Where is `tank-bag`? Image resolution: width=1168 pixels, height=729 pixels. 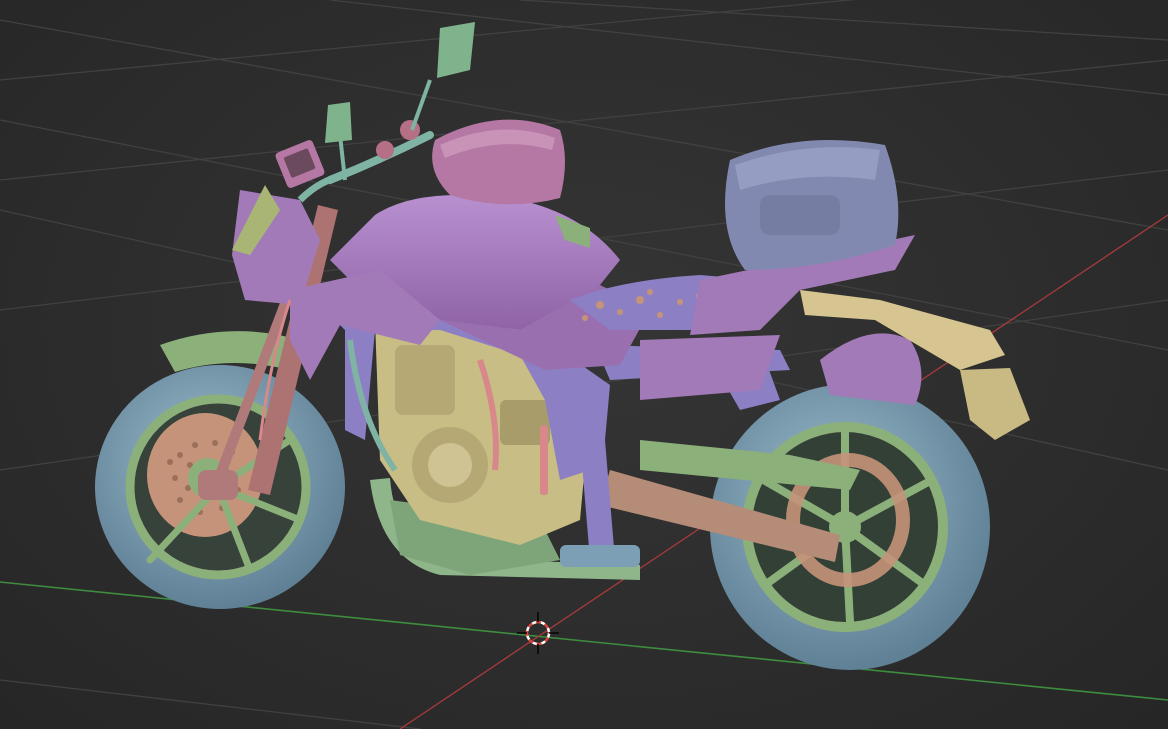 tank-bag is located at coordinates (498, 162).